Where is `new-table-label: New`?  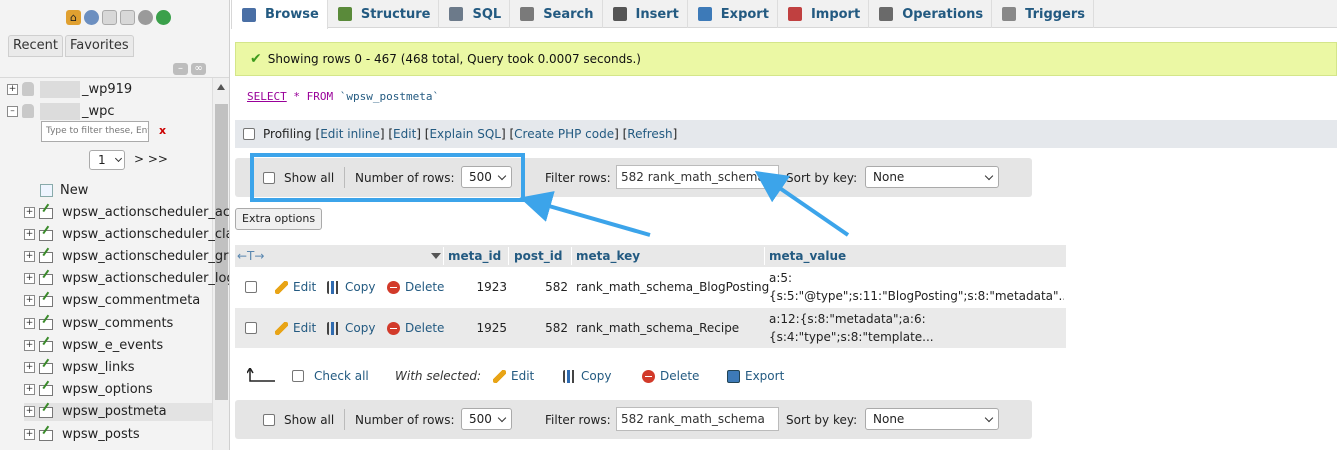
new-table-label: New is located at coordinates (74, 190).